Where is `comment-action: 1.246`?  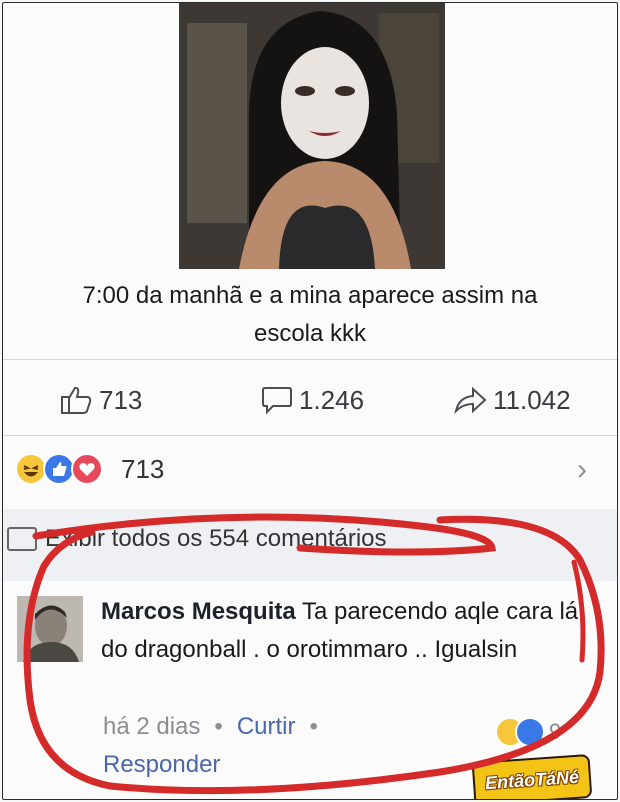 comment-action: 1.246 is located at coordinates (312, 400).